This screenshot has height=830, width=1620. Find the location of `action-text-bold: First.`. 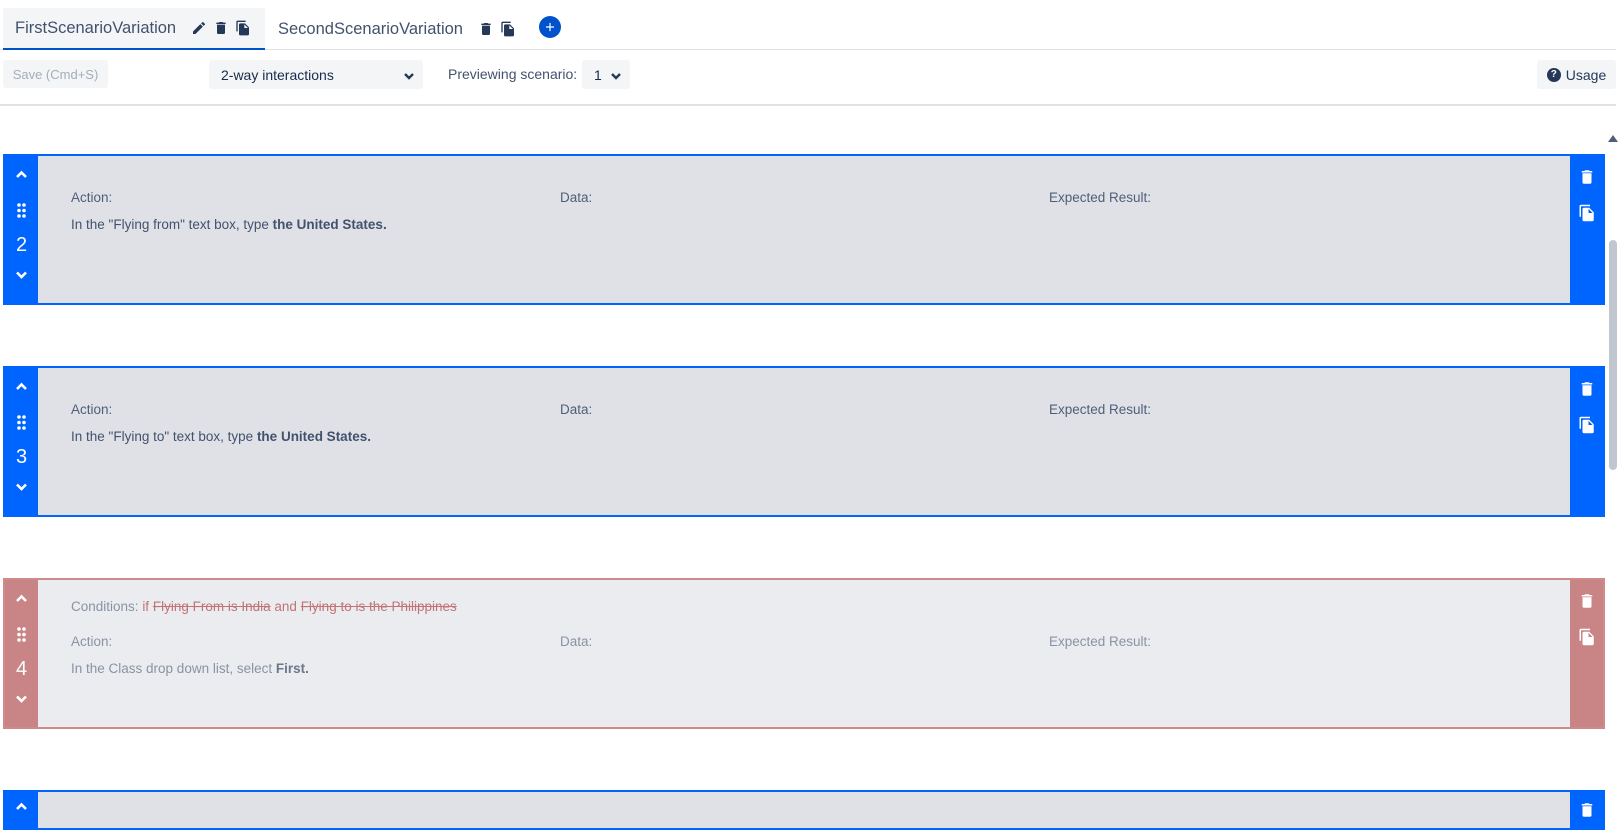

action-text-bold: First. is located at coordinates (292, 668).